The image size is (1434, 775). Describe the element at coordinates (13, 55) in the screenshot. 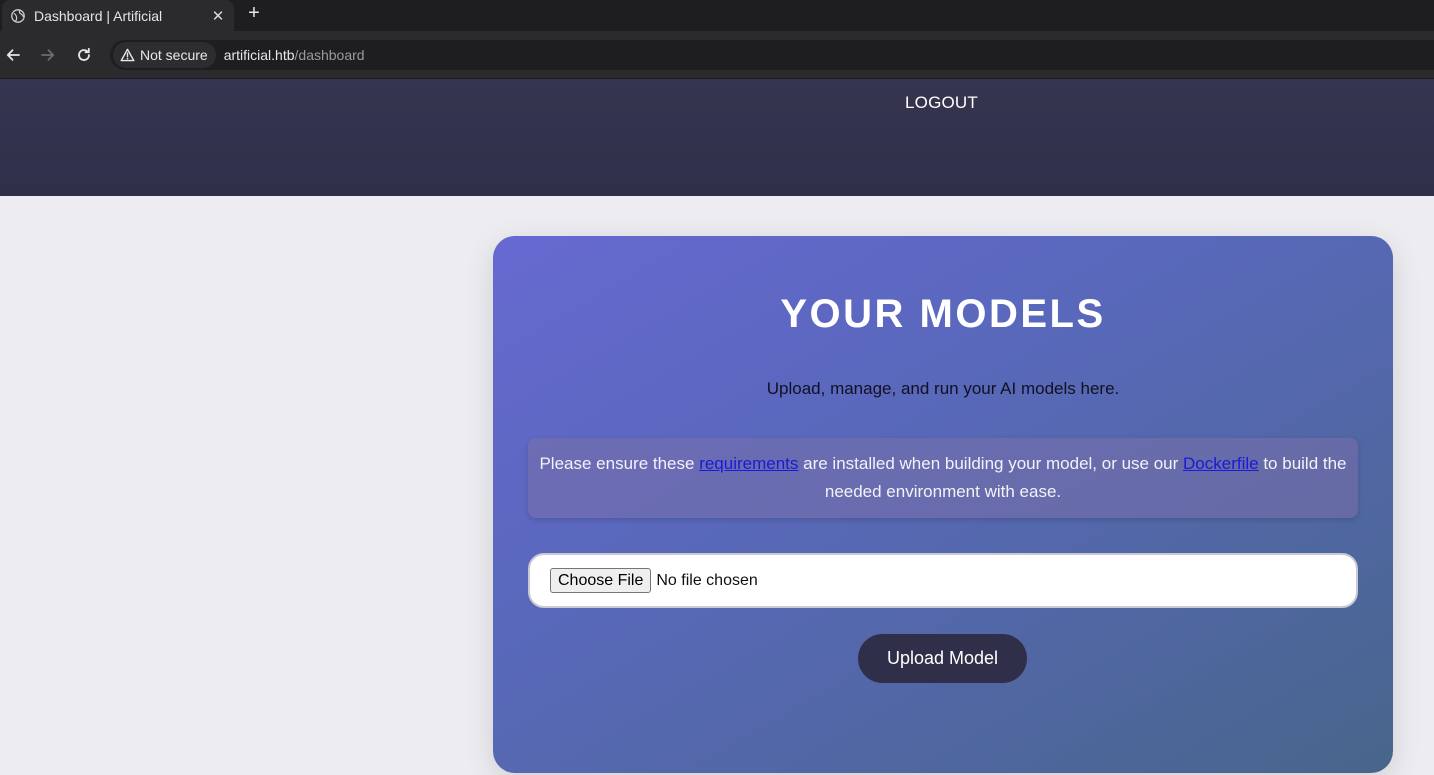

I see `arrow-left-icon` at that location.